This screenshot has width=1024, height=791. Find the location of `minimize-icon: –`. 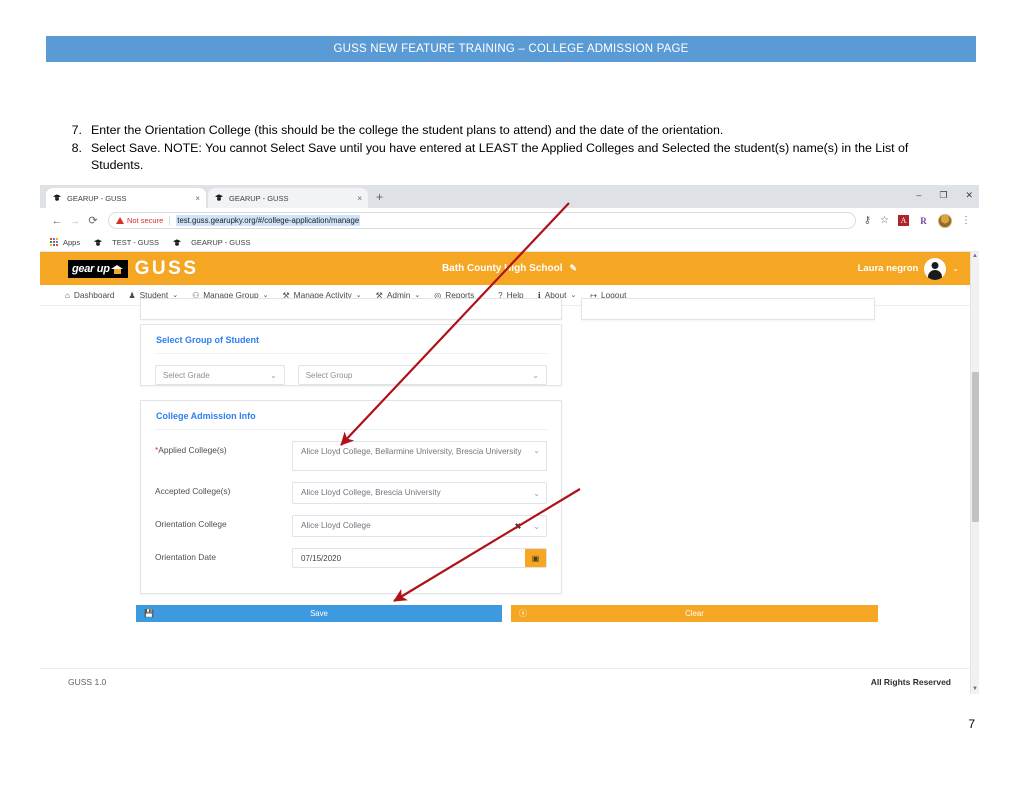

minimize-icon: – is located at coordinates (918, 195).